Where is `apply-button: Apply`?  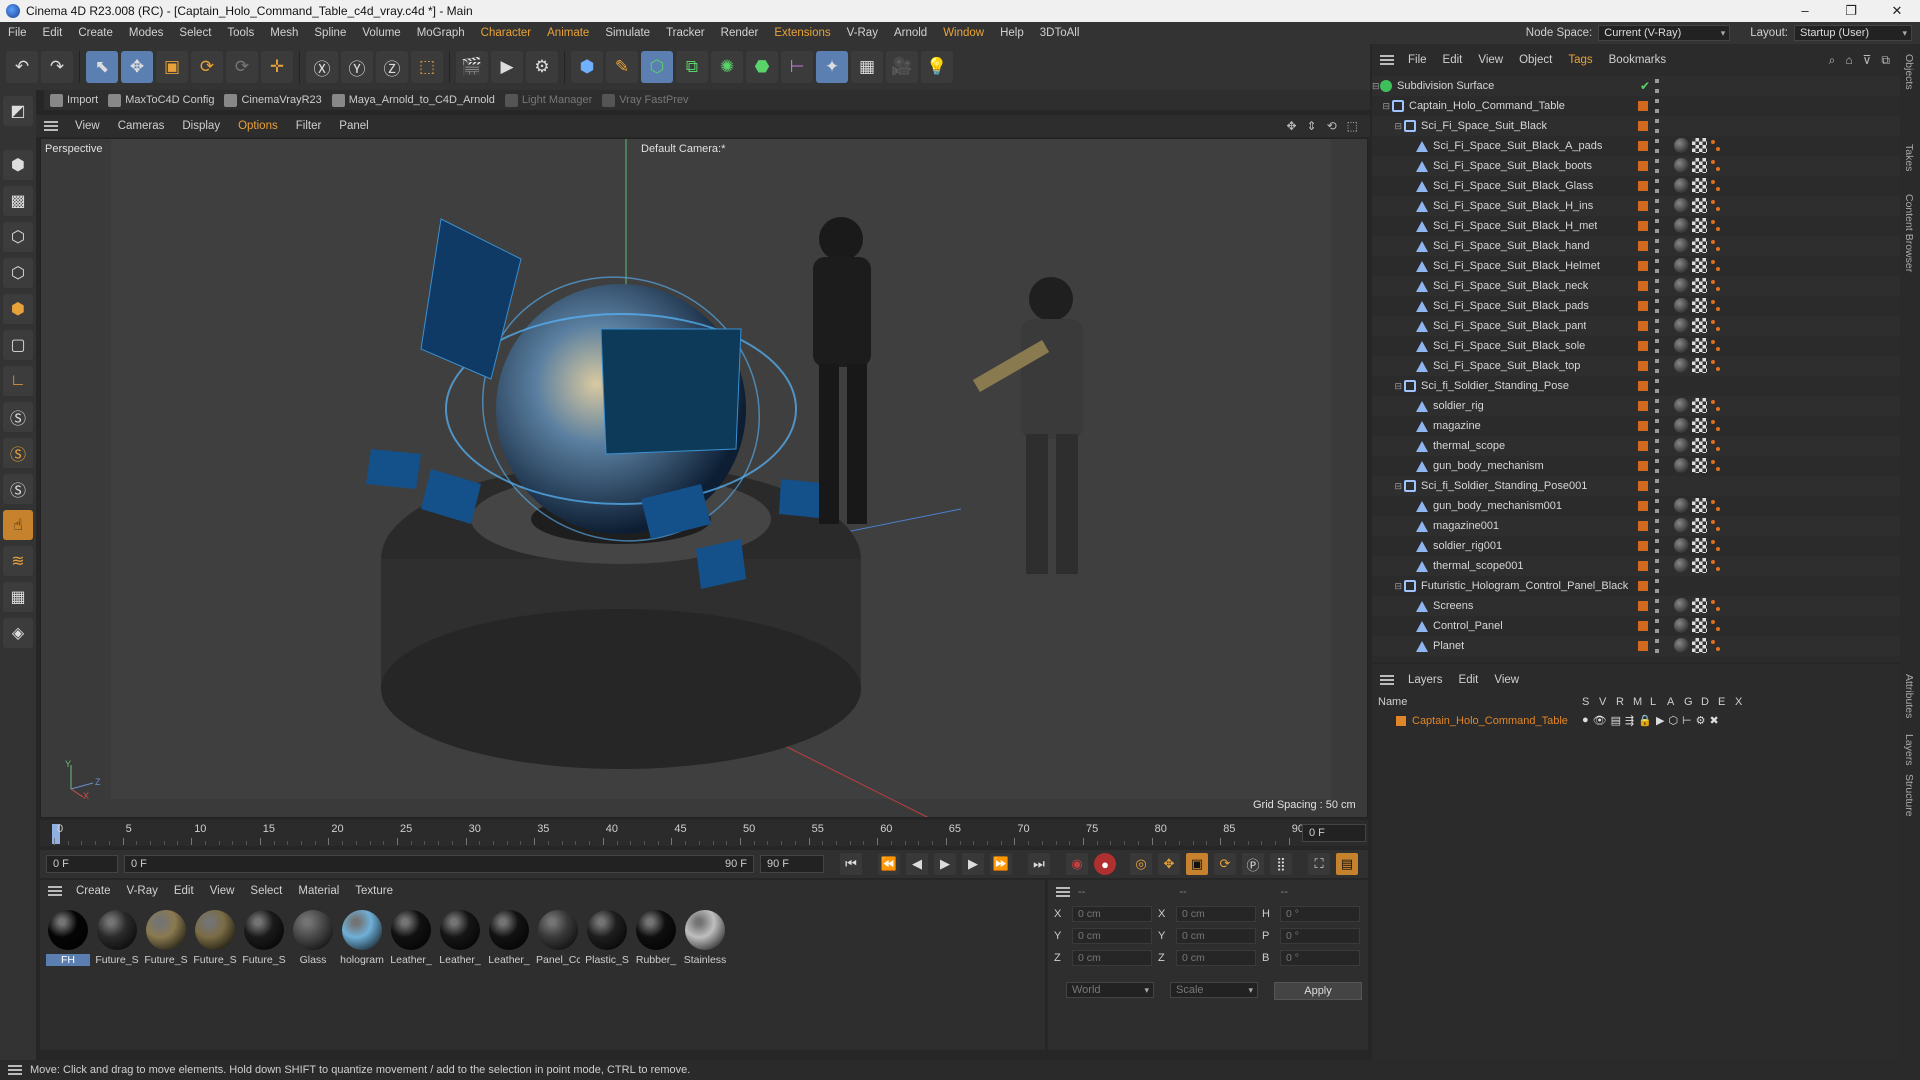 apply-button: Apply is located at coordinates (1318, 991).